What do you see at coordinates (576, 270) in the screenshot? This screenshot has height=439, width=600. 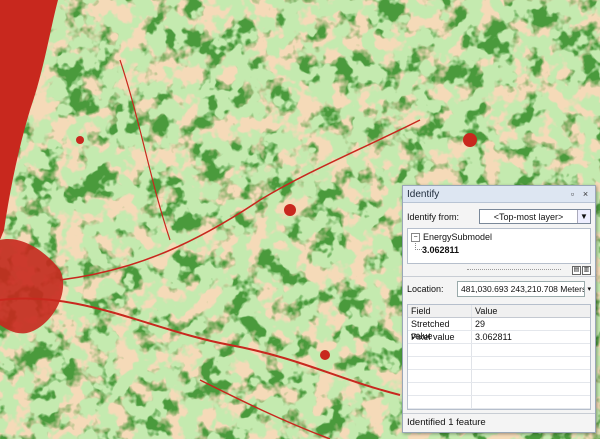 I see `view-a-icon: ▤` at bounding box center [576, 270].